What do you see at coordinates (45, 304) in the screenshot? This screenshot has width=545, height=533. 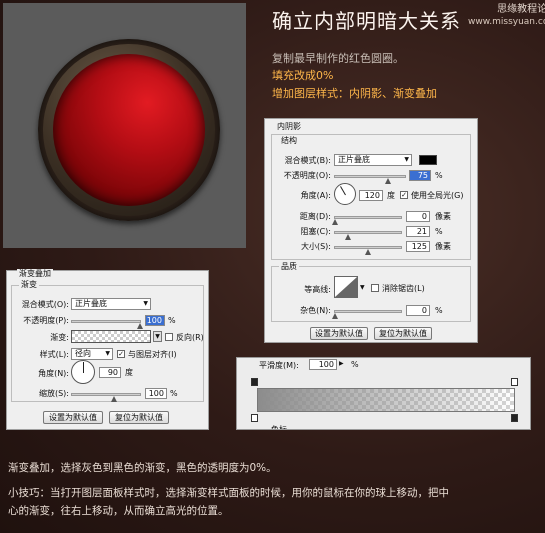 I see `go-blend-mode-label: 混合模式(O):` at bounding box center [45, 304].